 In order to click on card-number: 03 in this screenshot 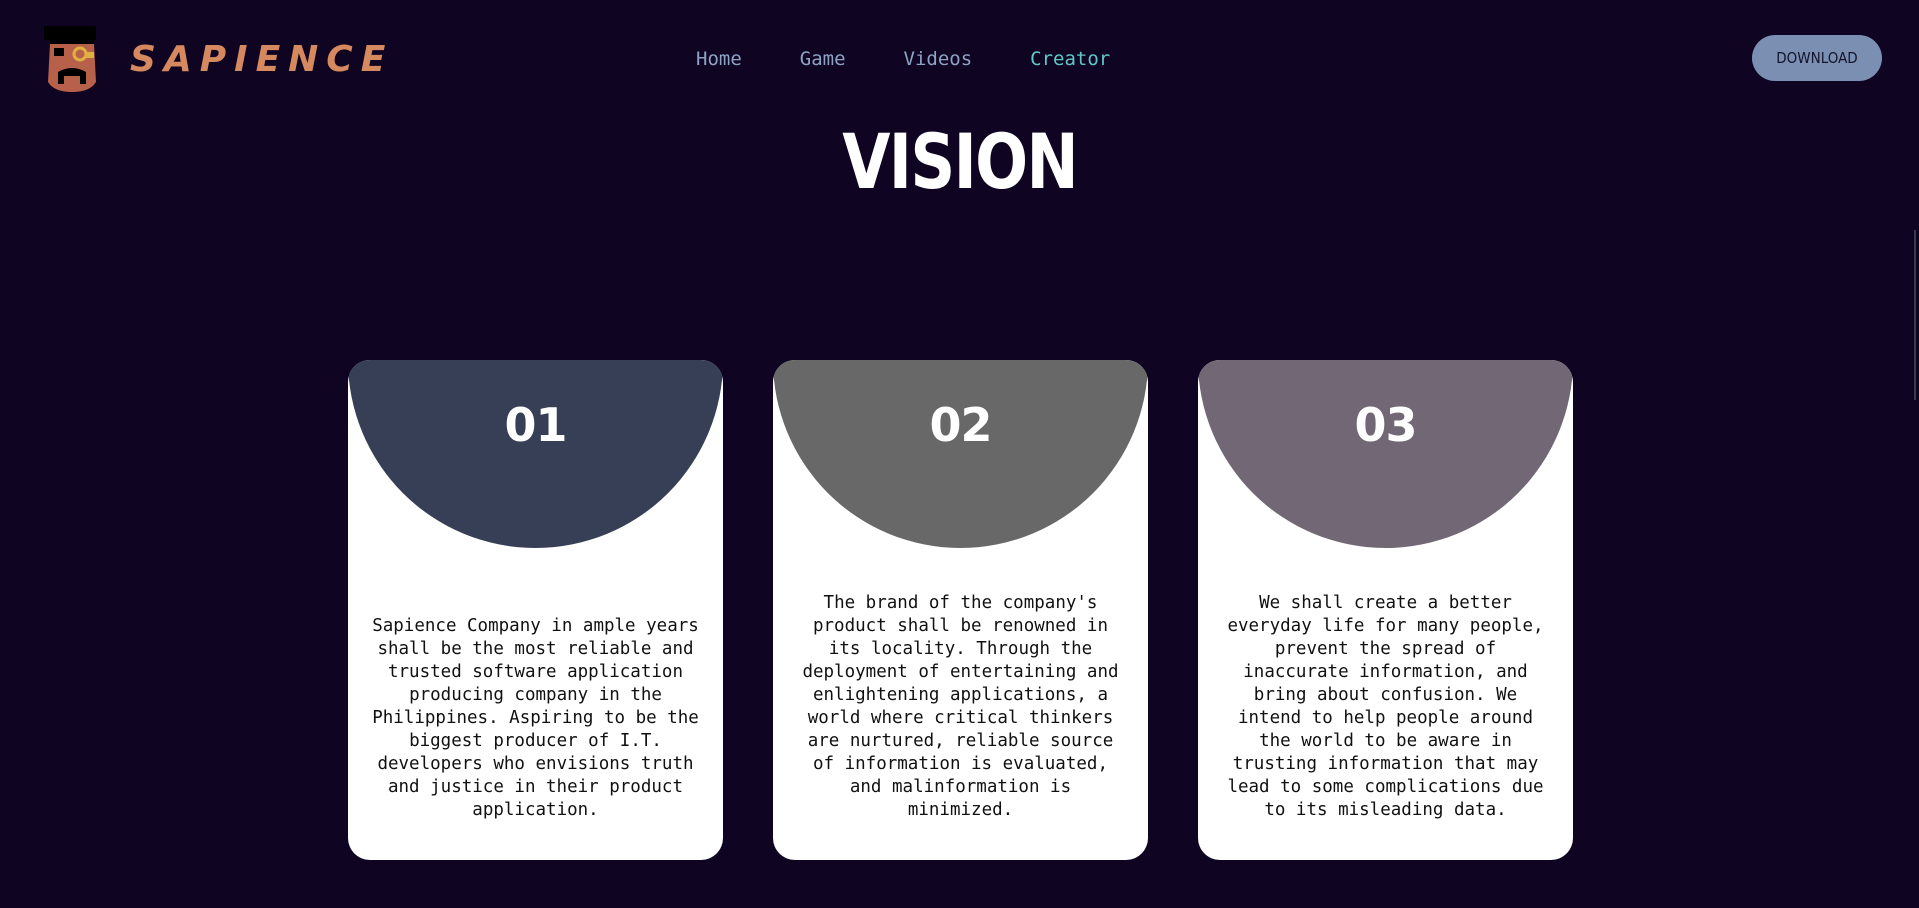, I will do `click(1385, 425)`.